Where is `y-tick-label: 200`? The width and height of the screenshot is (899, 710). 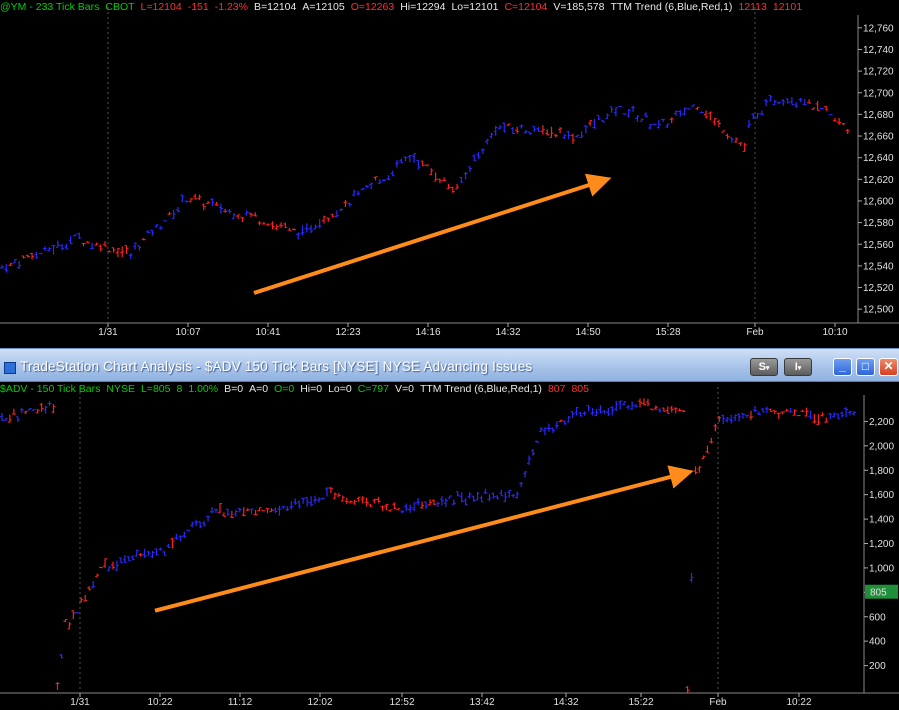 y-tick-label: 200 is located at coordinates (877, 666).